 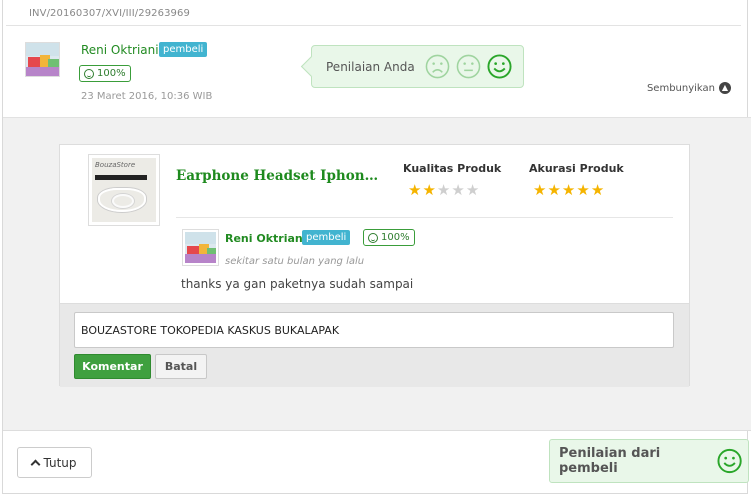 I want to click on chevron-up-icon, so click(x=36, y=464).